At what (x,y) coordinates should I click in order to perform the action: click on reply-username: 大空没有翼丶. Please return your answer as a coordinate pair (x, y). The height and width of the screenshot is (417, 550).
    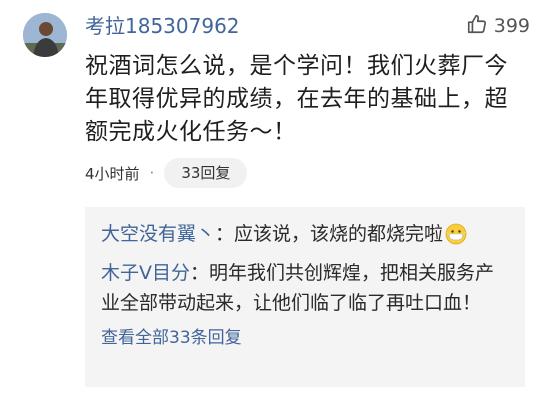
    Looking at the image, I should click on (158, 234).